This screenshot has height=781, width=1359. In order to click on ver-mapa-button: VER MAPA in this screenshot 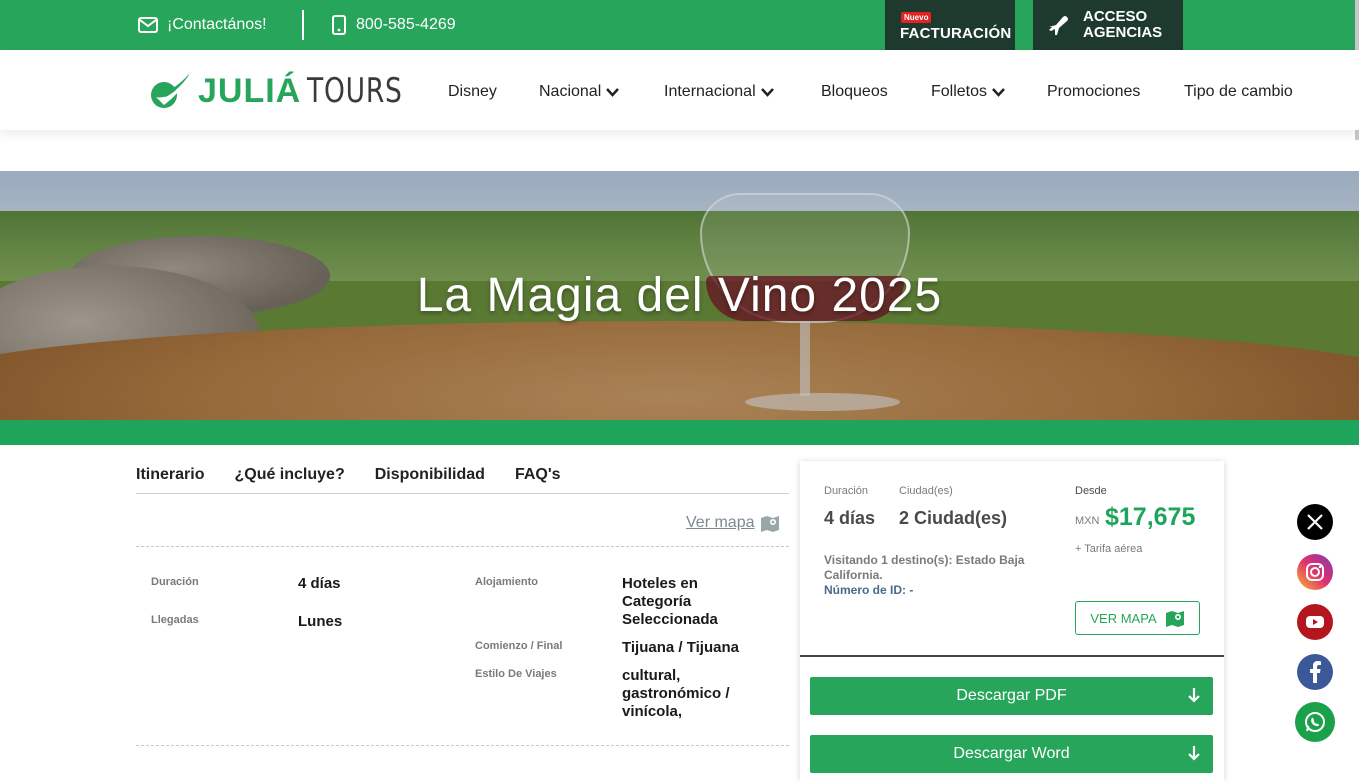, I will do `click(1137, 618)`.